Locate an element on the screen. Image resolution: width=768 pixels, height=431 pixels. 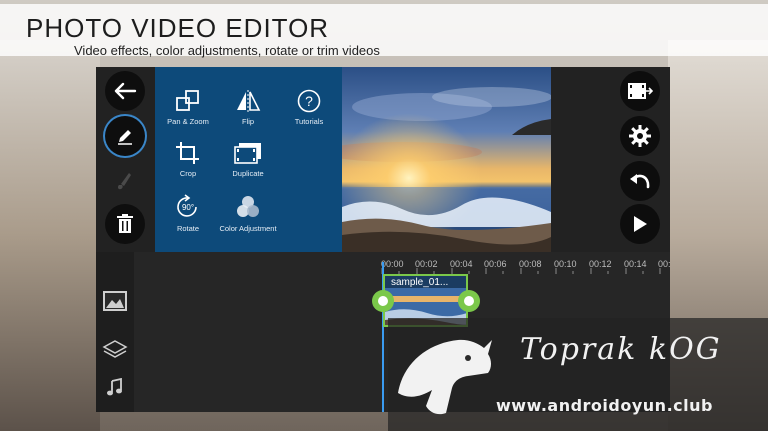
image-track-button is located at coordinates (115, 303).